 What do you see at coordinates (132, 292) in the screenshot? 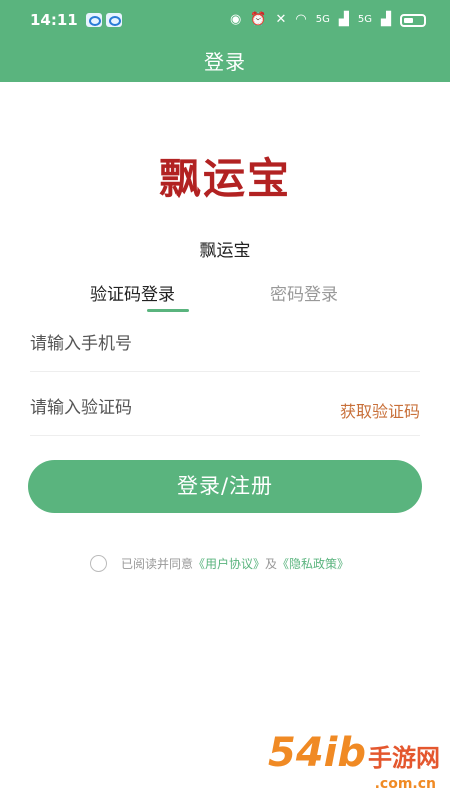
I see `tab-code-login: 验证码登录` at bounding box center [132, 292].